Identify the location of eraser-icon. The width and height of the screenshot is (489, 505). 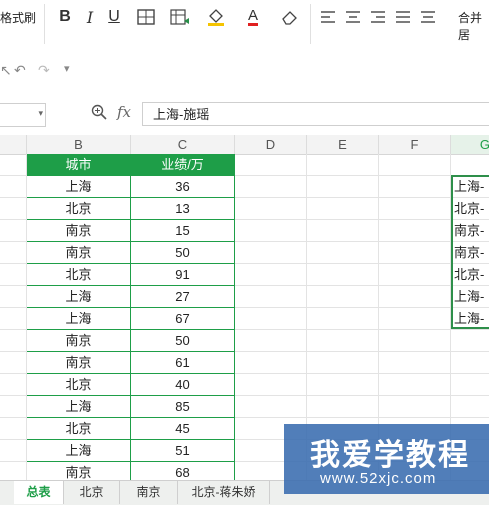
(290, 17).